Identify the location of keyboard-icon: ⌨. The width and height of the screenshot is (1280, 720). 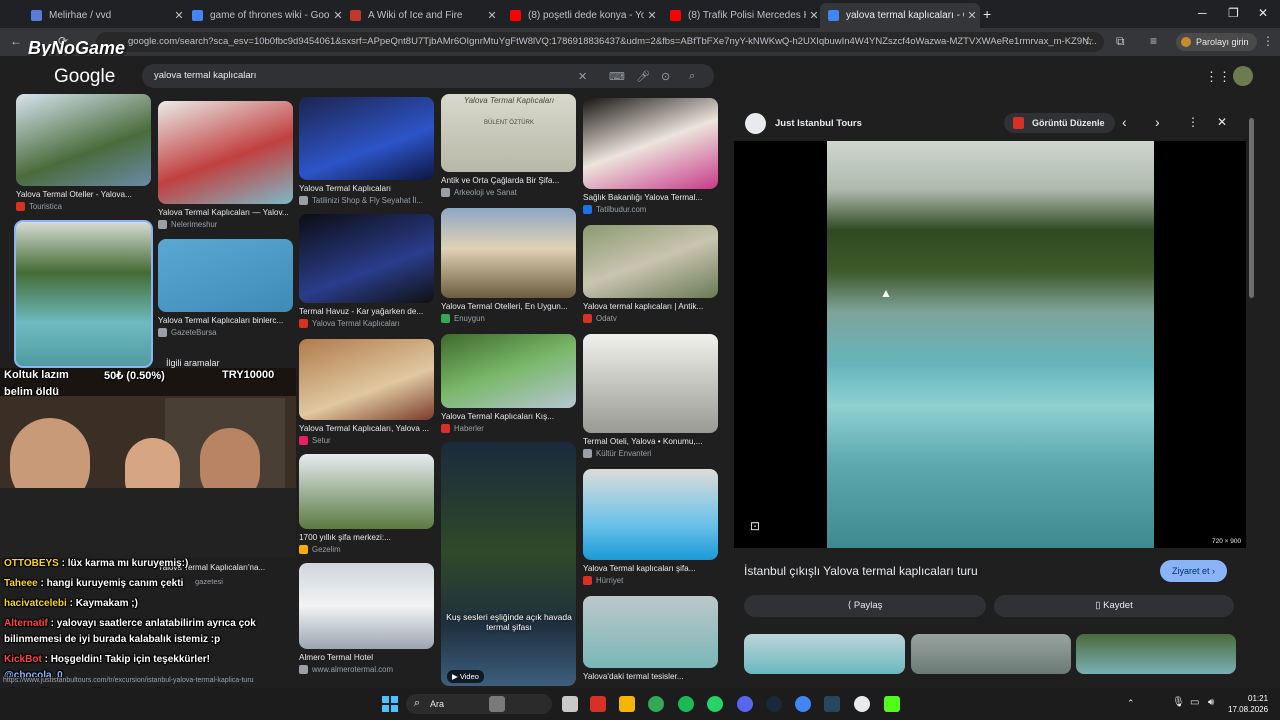
(617, 76).